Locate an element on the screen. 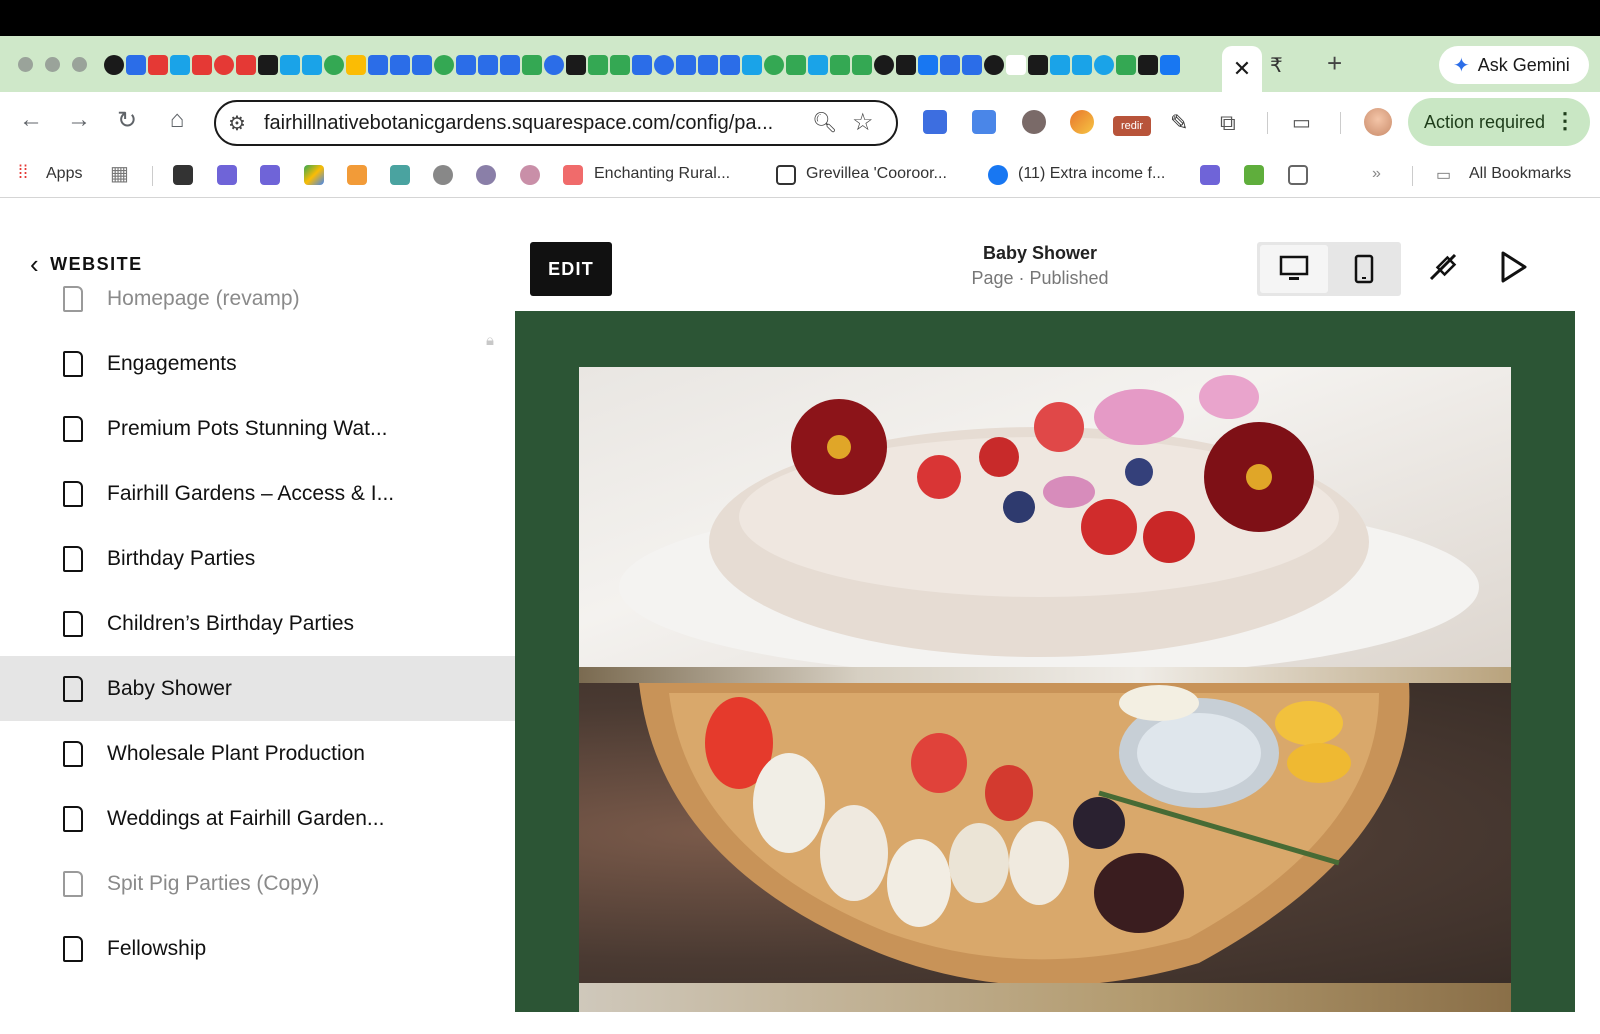 Image resolution: width=1600 pixels, height=1034 pixels. action-required-button: Action required ⋮ is located at coordinates (1499, 122).